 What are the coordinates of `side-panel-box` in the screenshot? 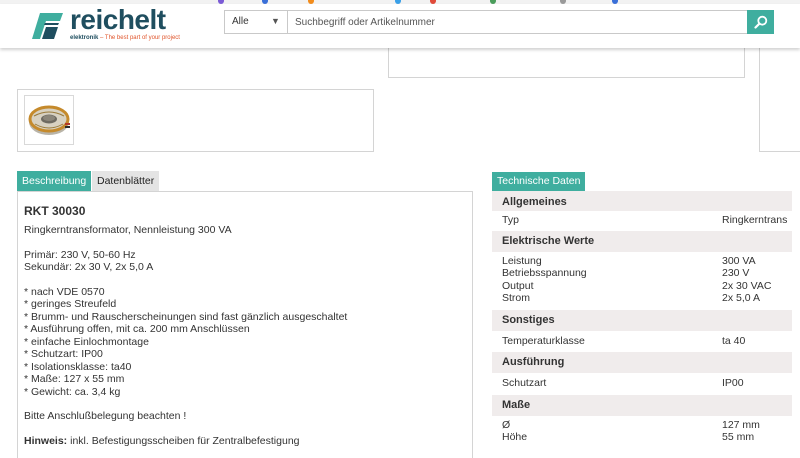 It's located at (779, 96).